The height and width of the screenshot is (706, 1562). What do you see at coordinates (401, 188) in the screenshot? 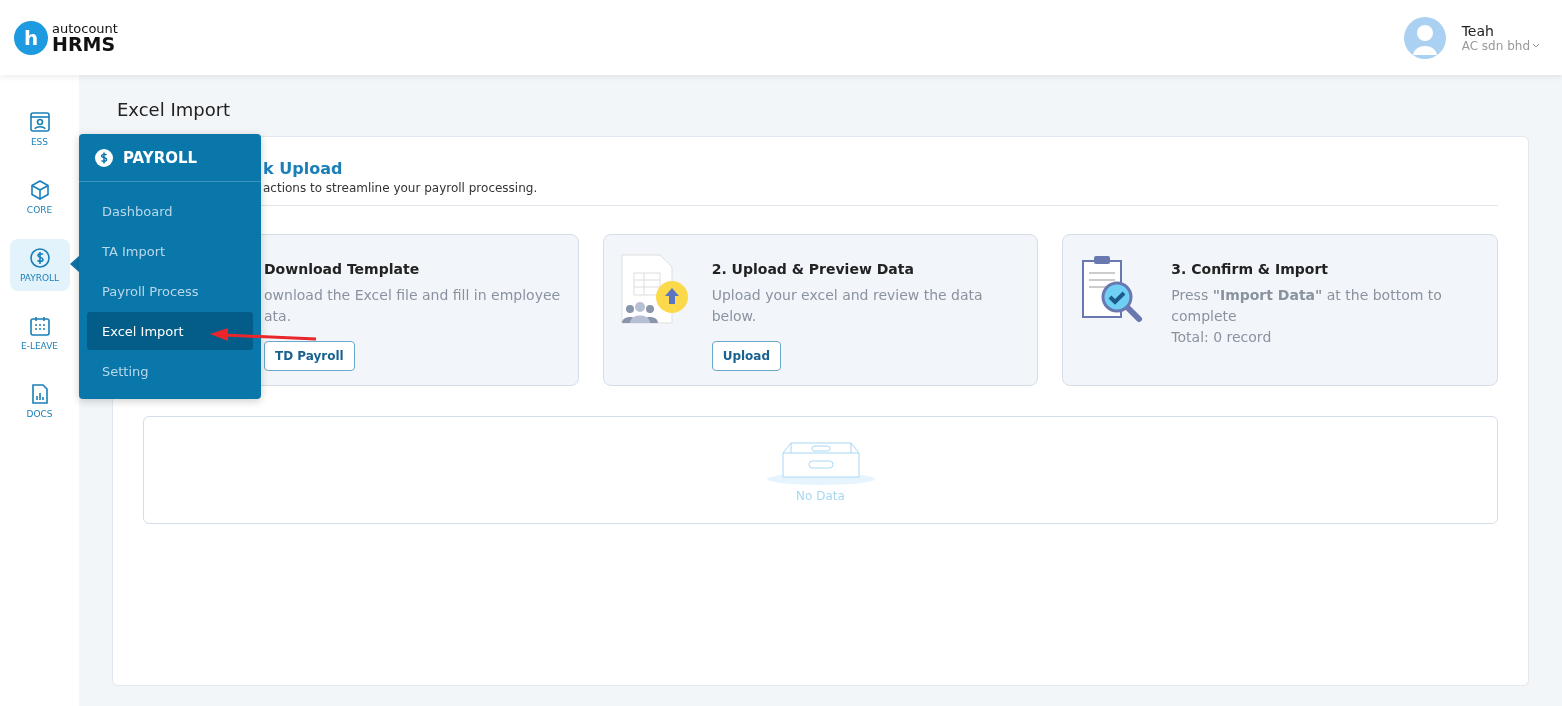
I see `section-subtitle: actions to streamline your payroll processing.` at bounding box center [401, 188].